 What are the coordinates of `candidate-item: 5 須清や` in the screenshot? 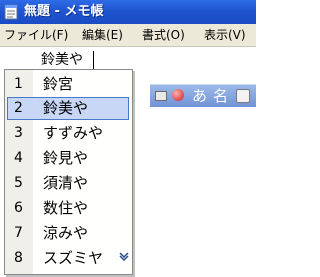 It's located at (68, 183).